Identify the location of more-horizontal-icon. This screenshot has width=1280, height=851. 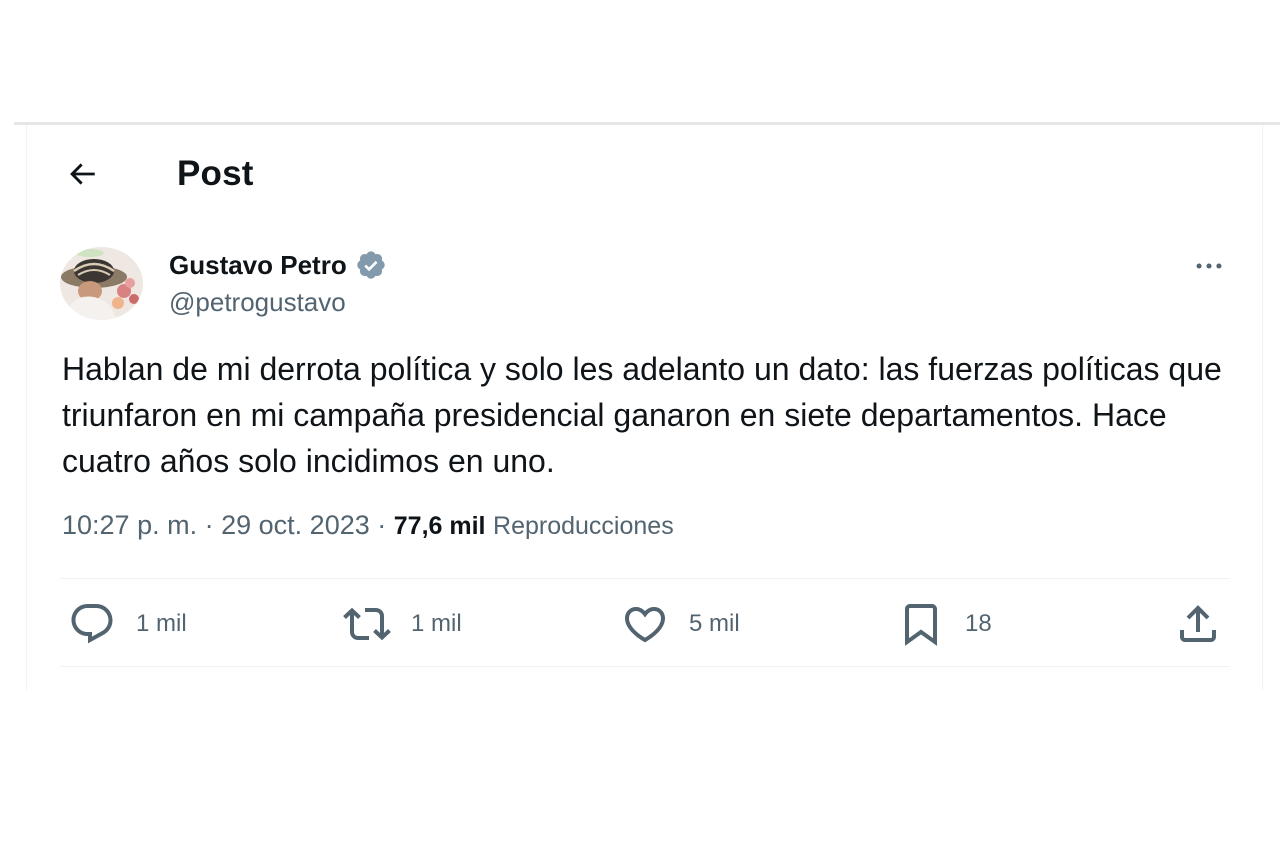
(1209, 266).